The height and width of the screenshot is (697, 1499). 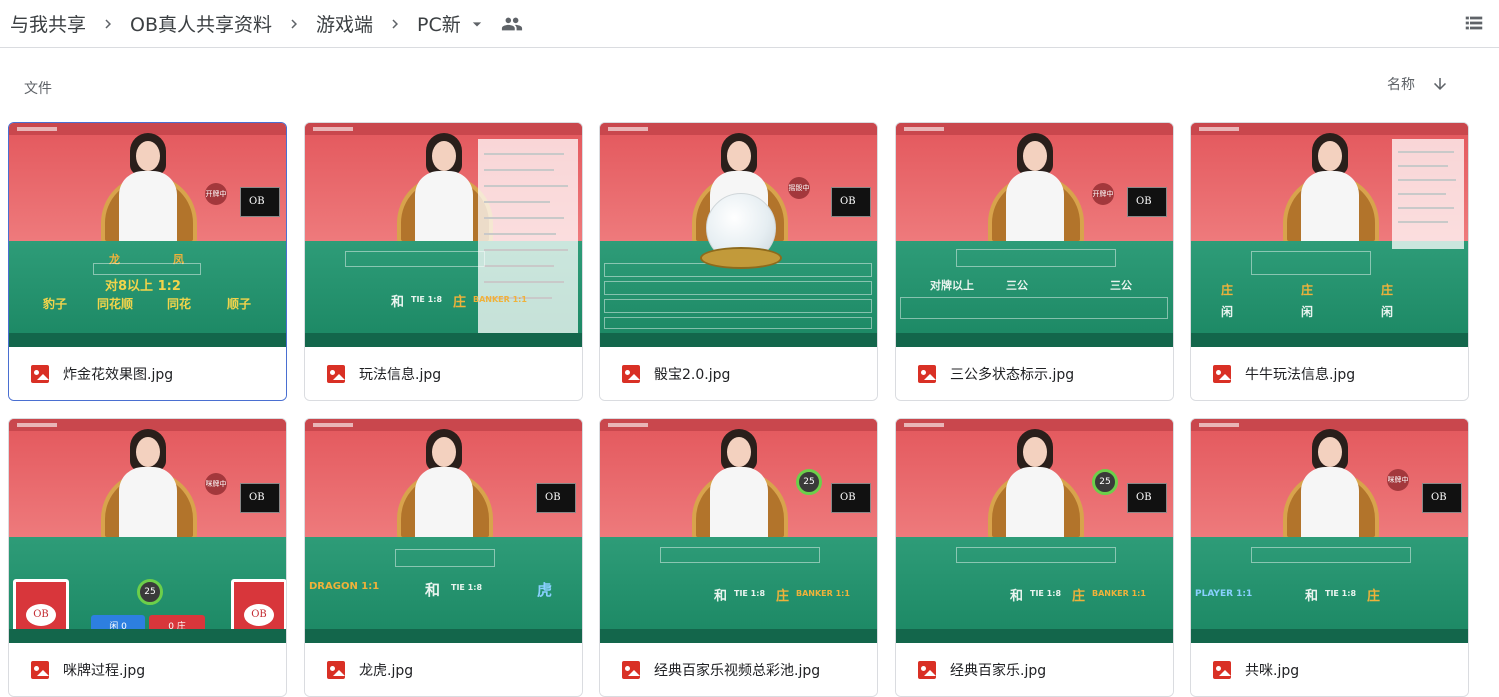 What do you see at coordinates (1440, 84) in the screenshot?
I see `arrow-downward-icon` at bounding box center [1440, 84].